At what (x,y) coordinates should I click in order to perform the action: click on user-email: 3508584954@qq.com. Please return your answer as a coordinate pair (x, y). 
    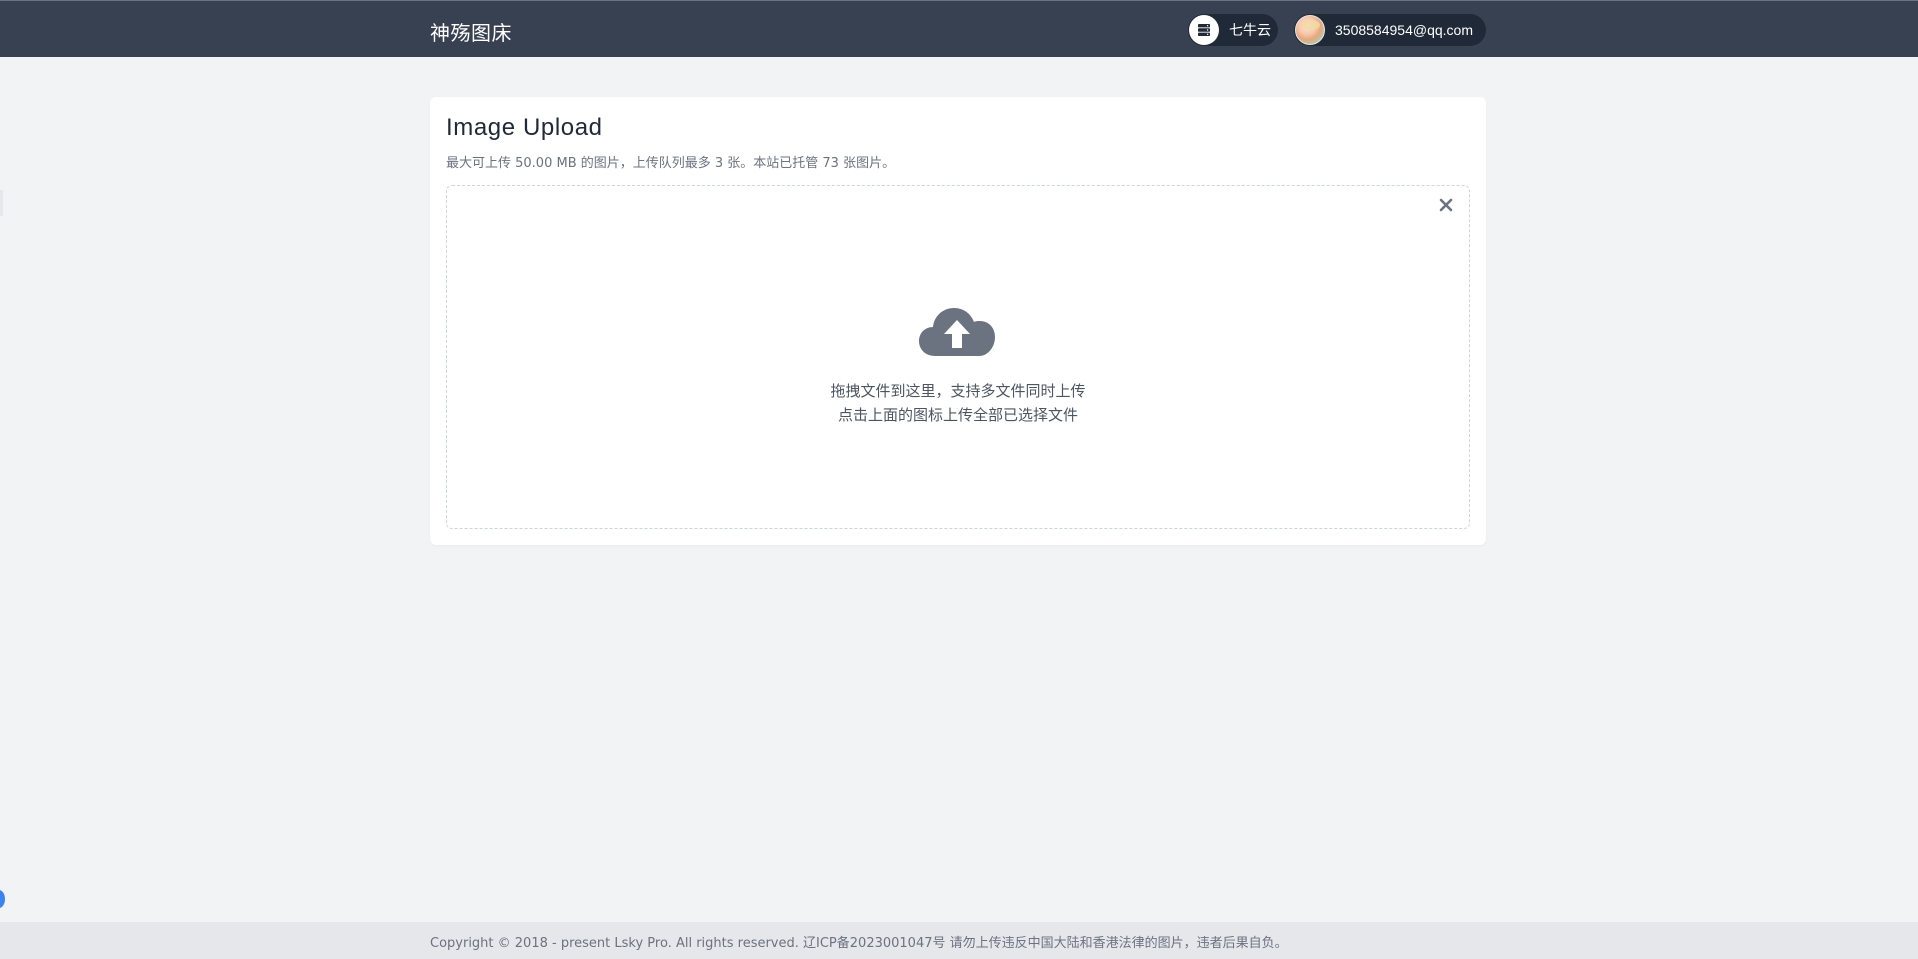
    Looking at the image, I should click on (1404, 30).